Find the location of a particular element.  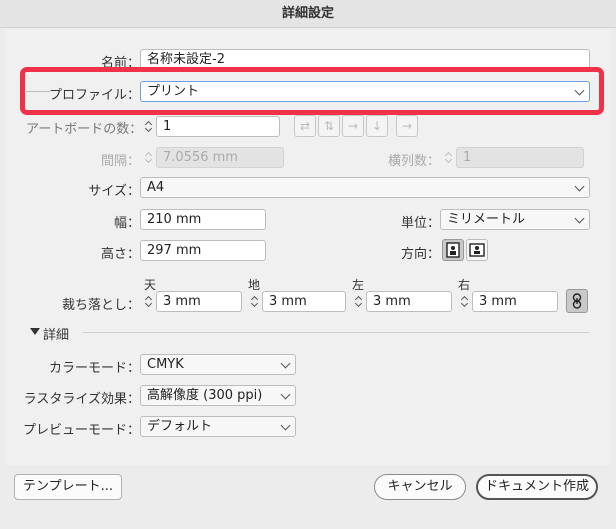

columns-stepper is located at coordinates (449, 157).